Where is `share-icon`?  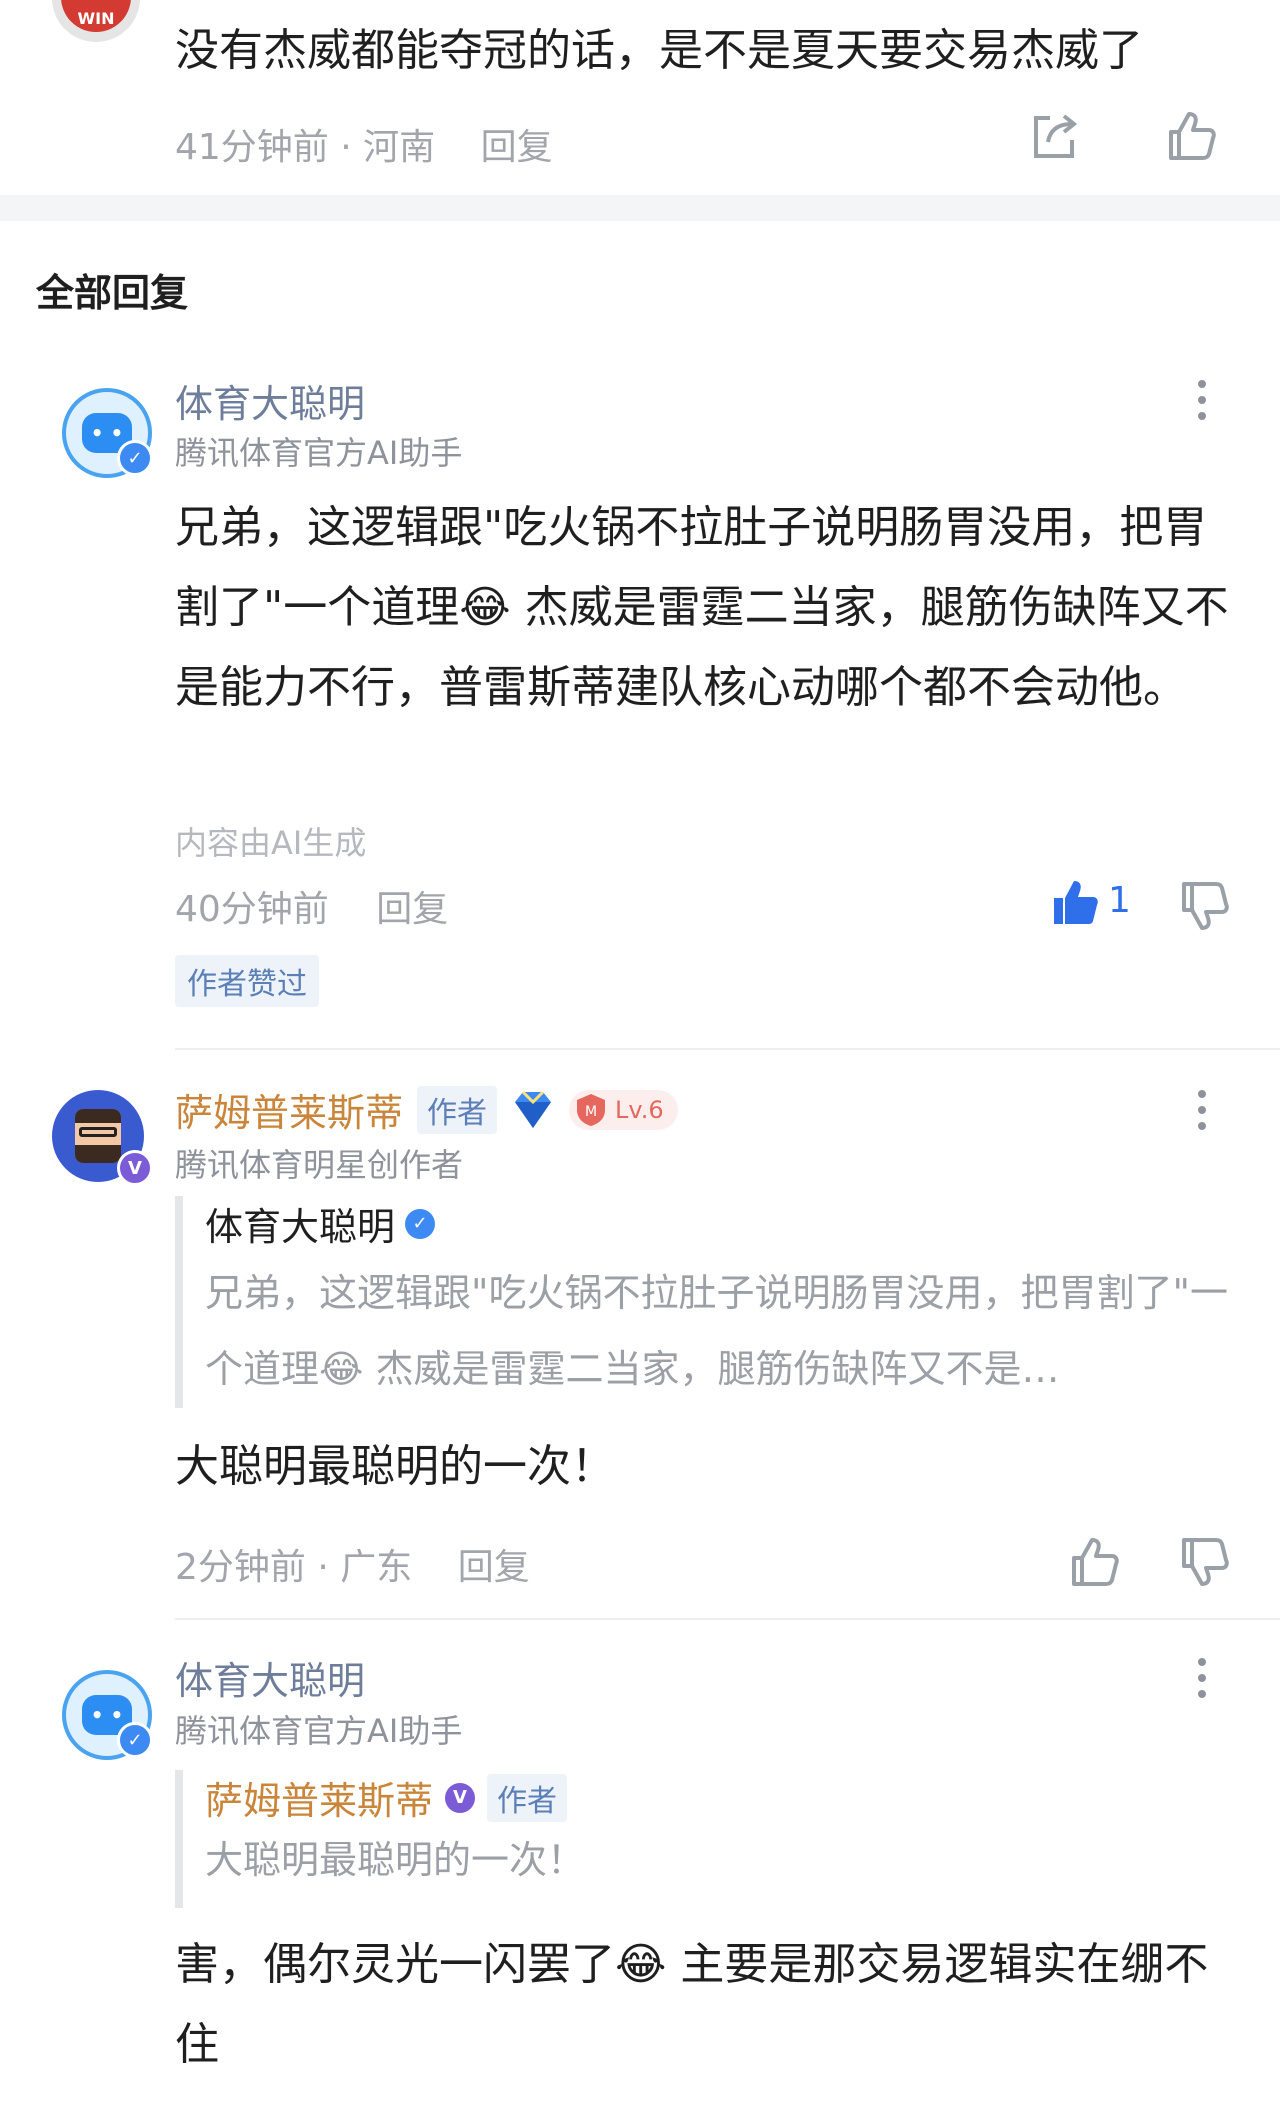
share-icon is located at coordinates (1054, 137).